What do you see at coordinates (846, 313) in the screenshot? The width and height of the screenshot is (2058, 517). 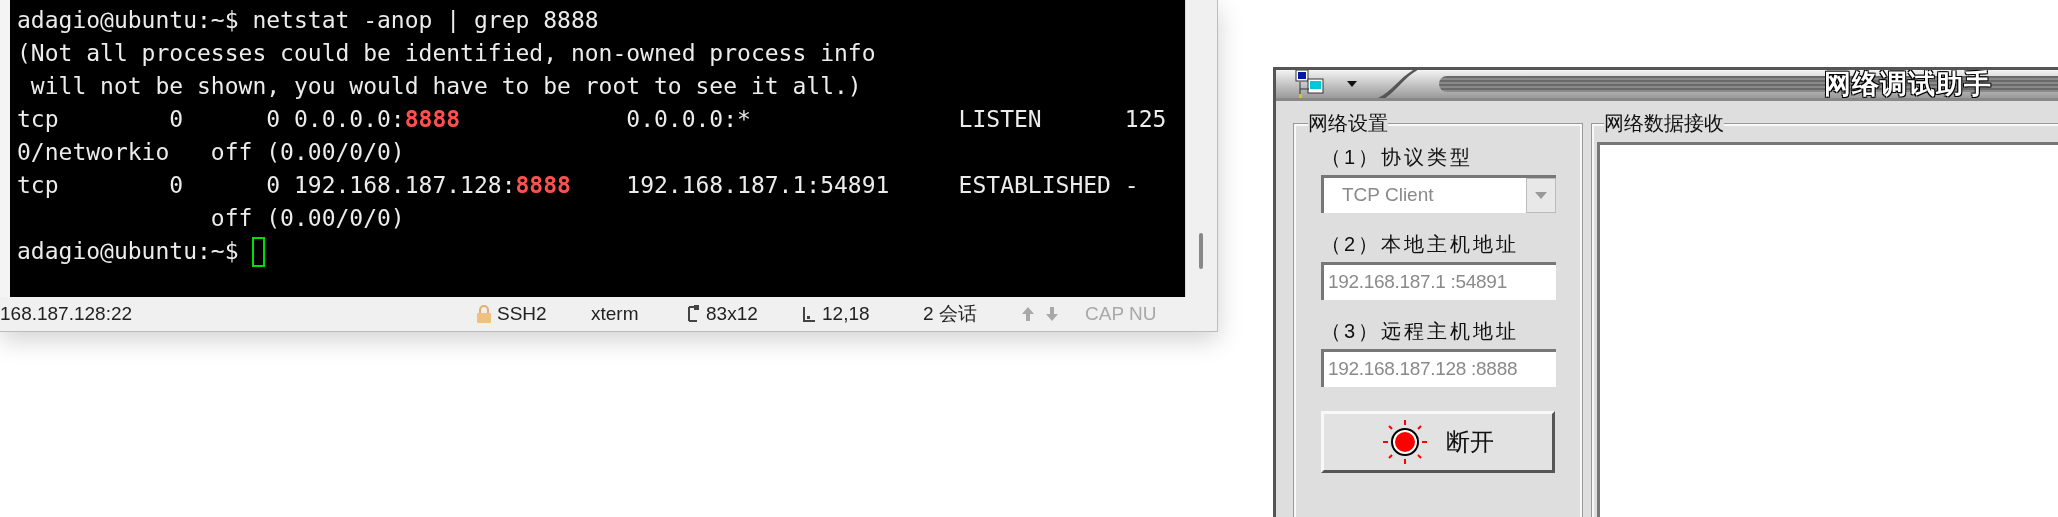 I see `status-text: 12,18` at bounding box center [846, 313].